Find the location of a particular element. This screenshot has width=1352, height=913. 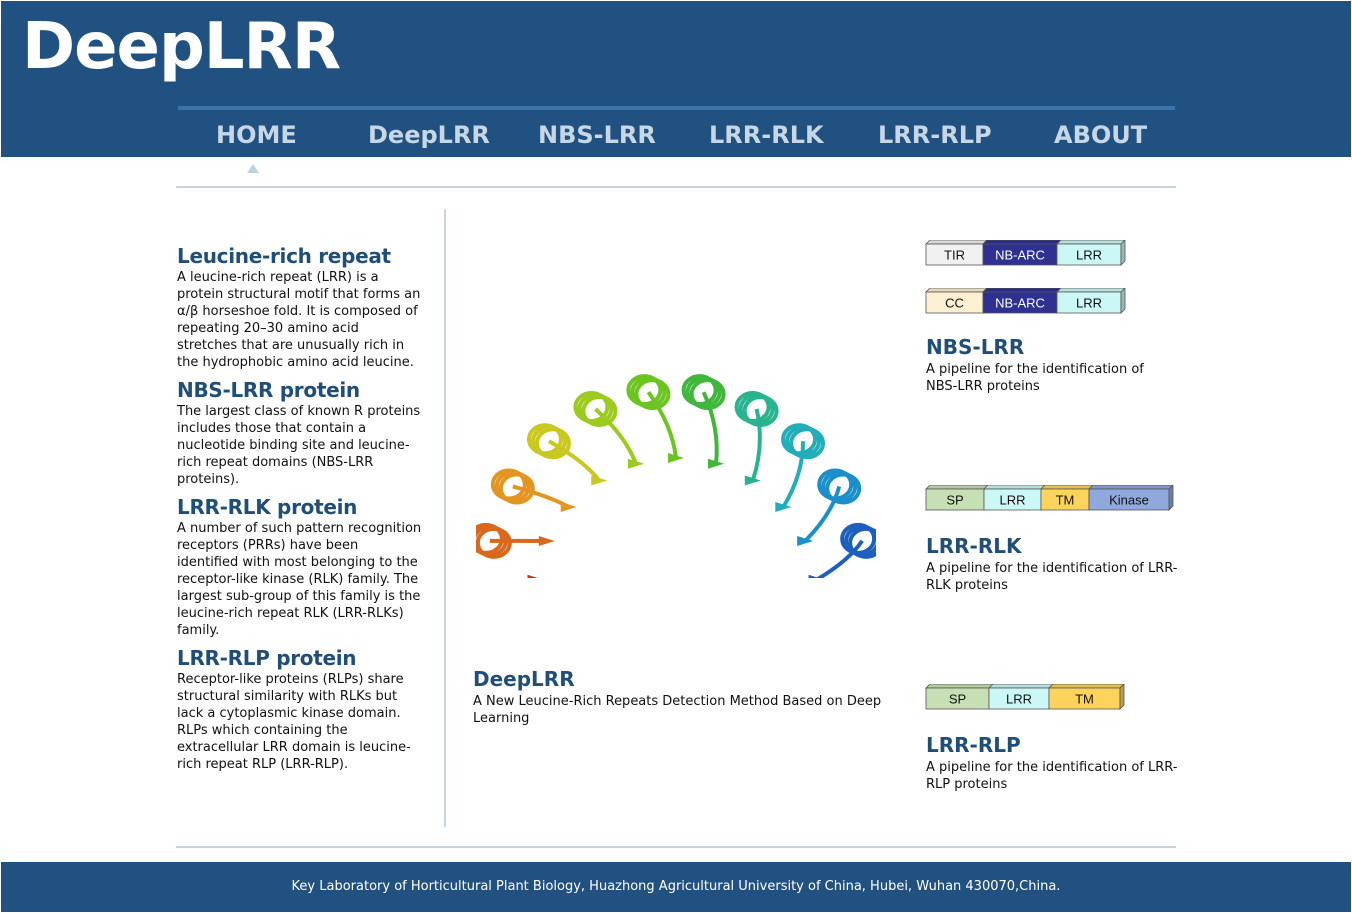

top-divider is located at coordinates (676, 187).